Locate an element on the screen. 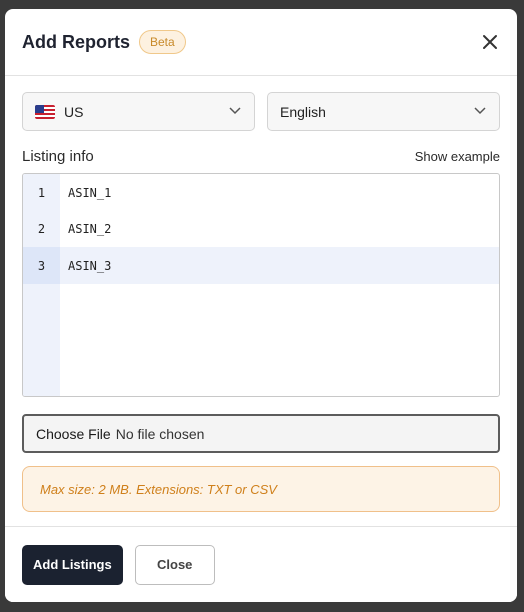  country-value: US is located at coordinates (74, 111).